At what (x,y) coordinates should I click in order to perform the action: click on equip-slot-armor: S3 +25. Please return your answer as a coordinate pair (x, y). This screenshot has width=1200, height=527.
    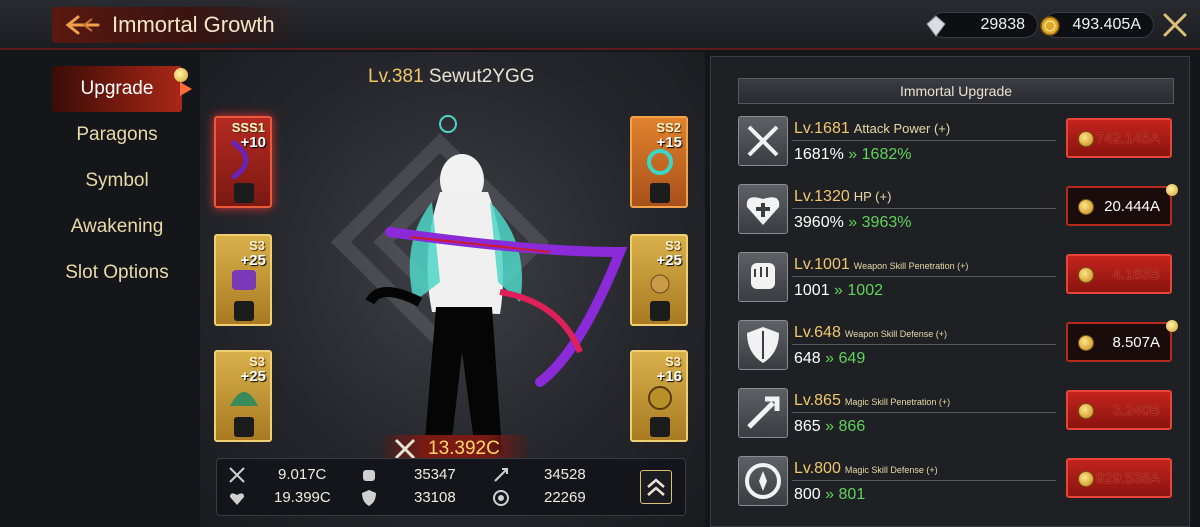
    Looking at the image, I should click on (243, 280).